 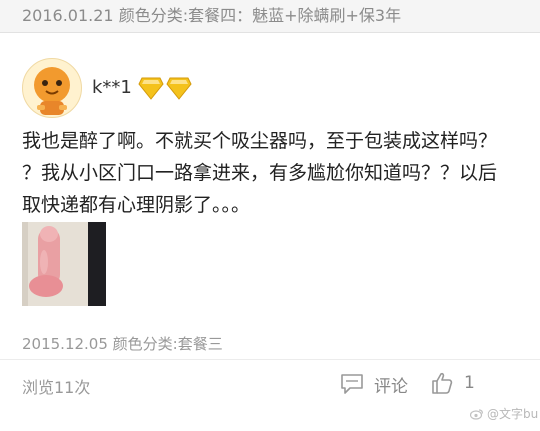 I want to click on comment-line: ？我从小区门口一路拿进来，有多尴尬你知道吗？？以后, so click(x=260, y=173).